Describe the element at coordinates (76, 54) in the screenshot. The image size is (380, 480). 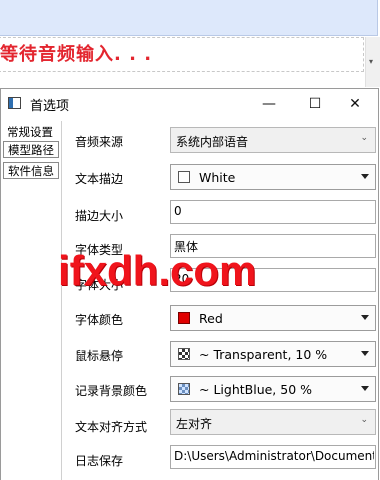
I see `status-text: 等待音频输入. . .` at that location.